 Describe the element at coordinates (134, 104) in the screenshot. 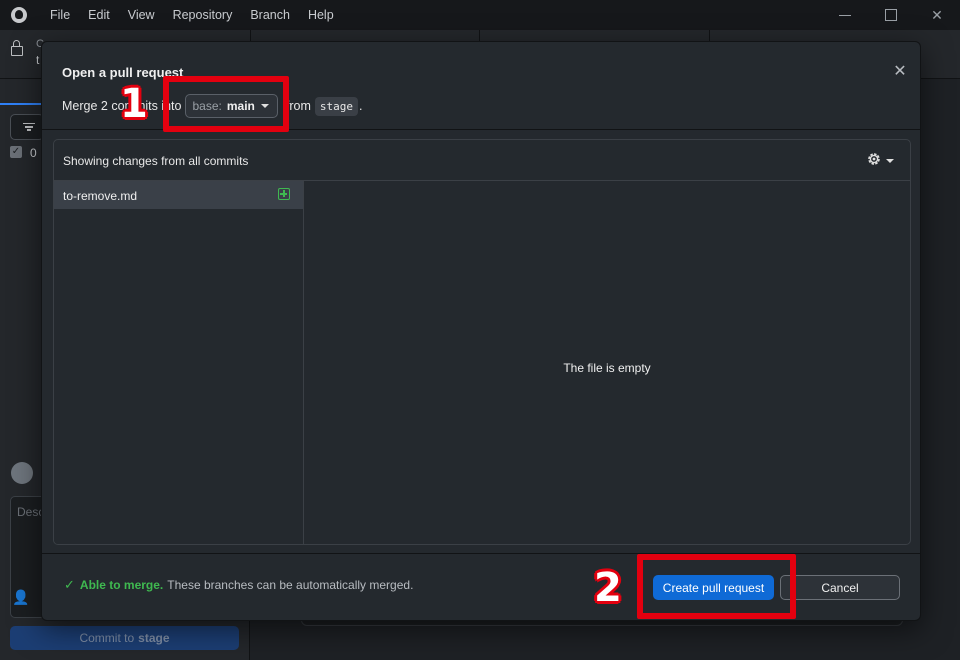

I see `annotation-number-1: 1` at that location.